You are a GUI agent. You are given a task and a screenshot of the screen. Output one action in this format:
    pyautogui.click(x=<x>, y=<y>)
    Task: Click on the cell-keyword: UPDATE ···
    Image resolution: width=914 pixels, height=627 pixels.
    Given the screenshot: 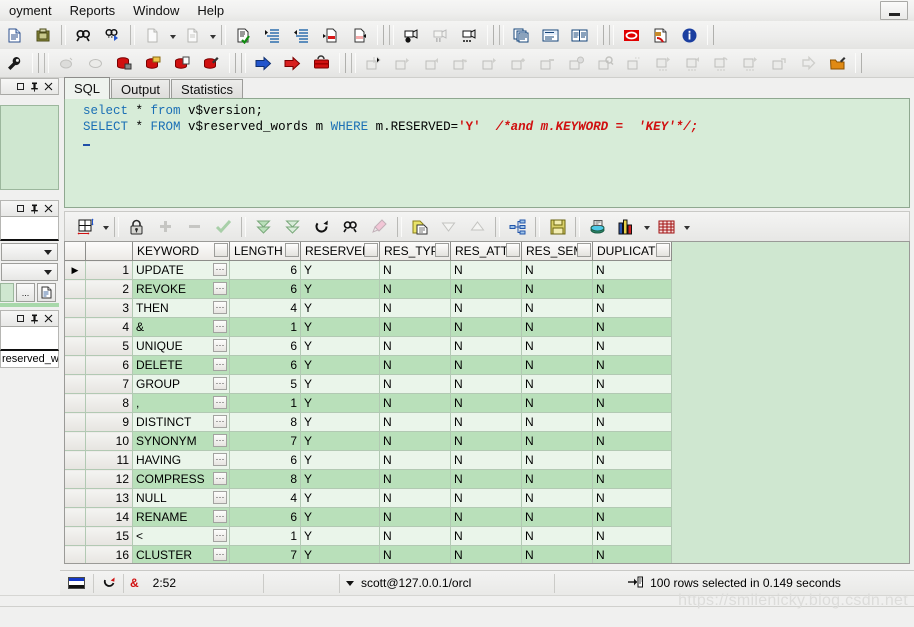 What is the action you would take?
    pyautogui.click(x=181, y=270)
    